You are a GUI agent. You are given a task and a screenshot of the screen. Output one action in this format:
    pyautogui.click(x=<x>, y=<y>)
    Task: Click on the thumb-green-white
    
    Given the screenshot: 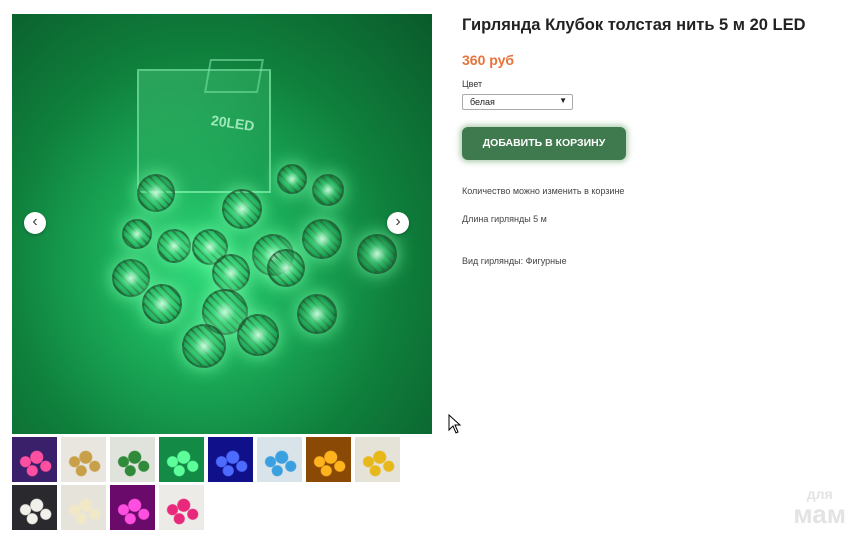 What is the action you would take?
    pyautogui.click(x=132, y=459)
    